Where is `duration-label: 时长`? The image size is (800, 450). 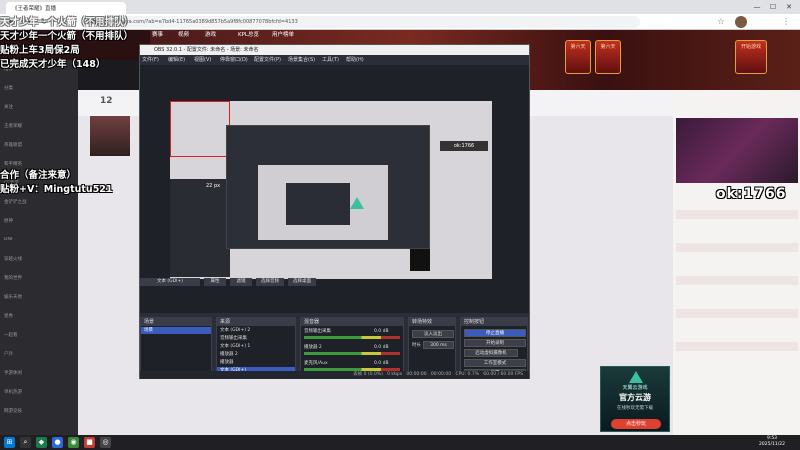
duration-label: 时长 is located at coordinates (416, 345).